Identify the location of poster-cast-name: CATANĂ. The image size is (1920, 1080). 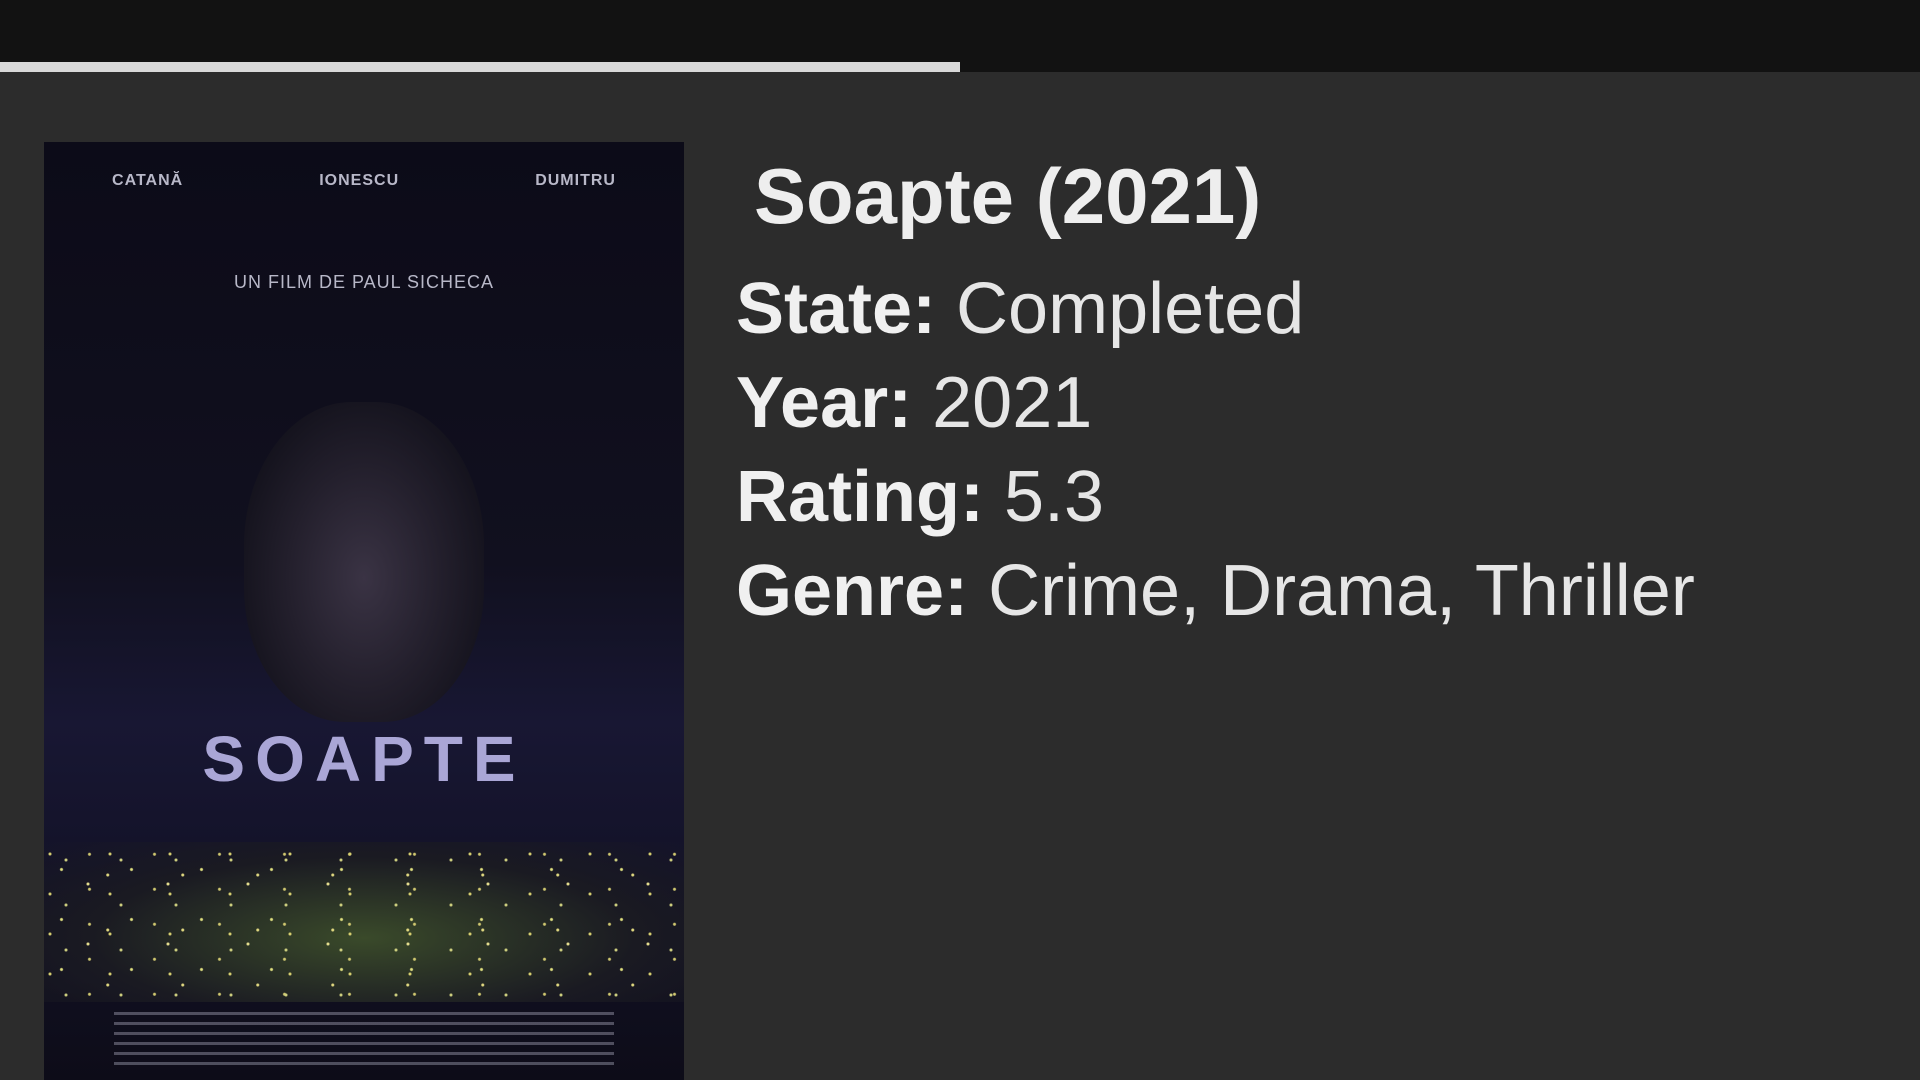
(148, 180).